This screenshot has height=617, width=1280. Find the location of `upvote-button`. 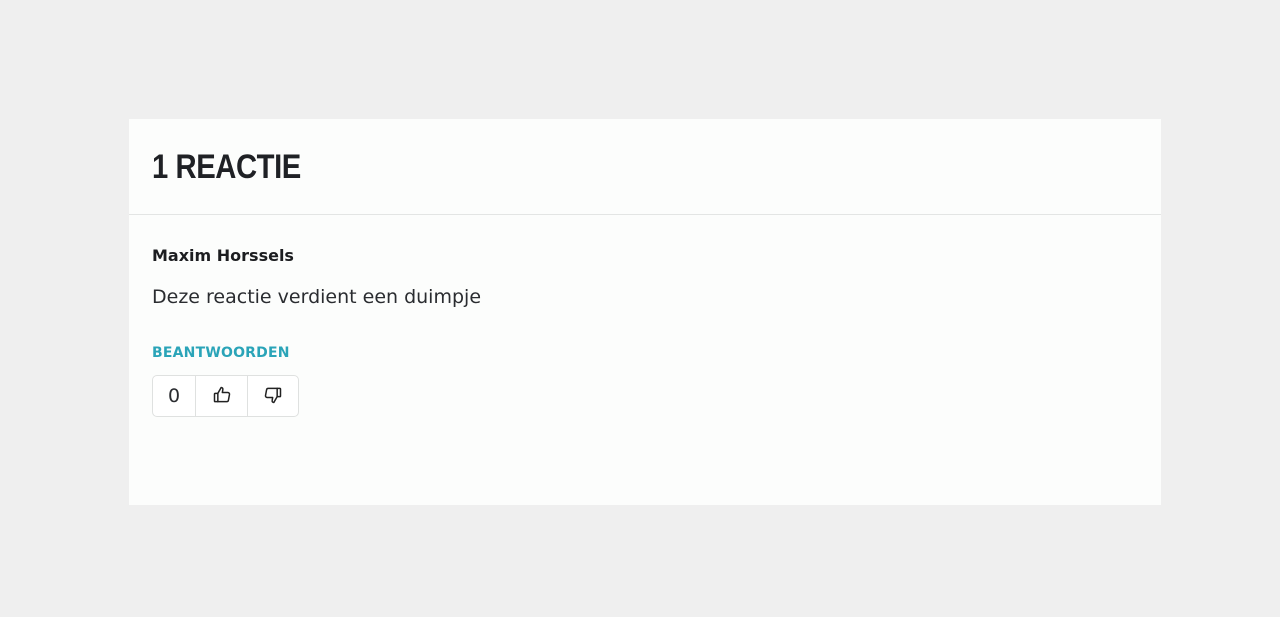

upvote-button is located at coordinates (221, 396).